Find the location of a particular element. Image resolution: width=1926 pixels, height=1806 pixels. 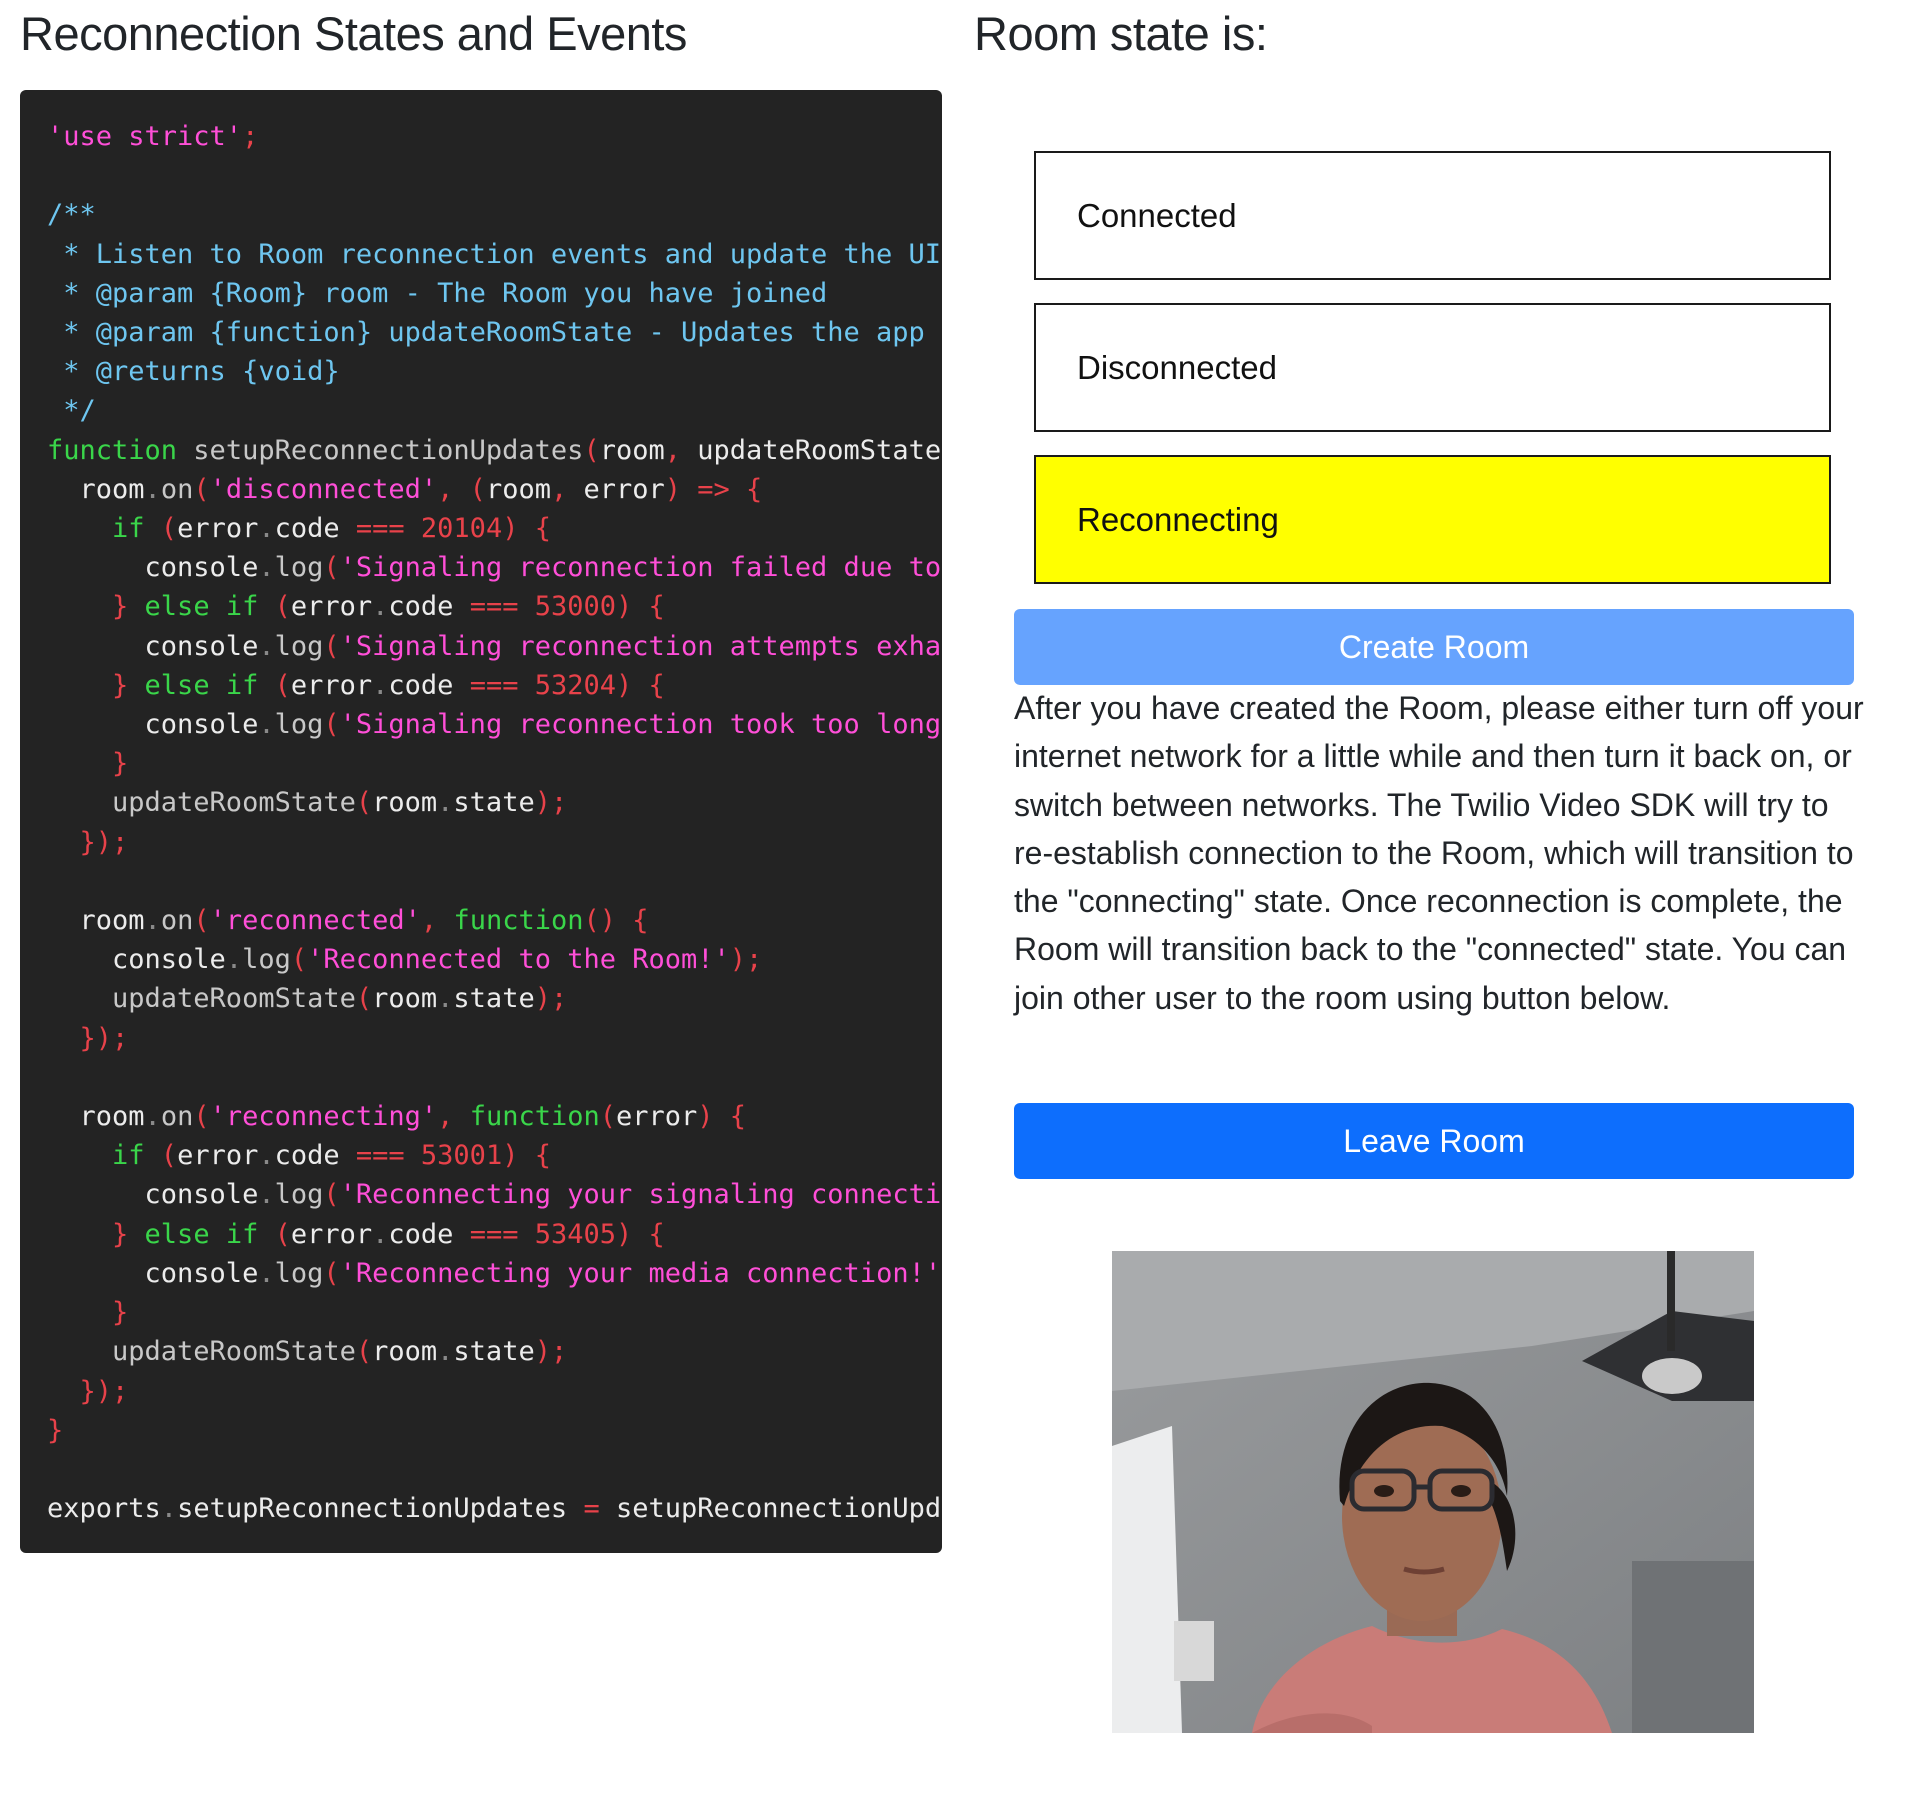

state-box-disconnected: Disconnected is located at coordinates (1432, 367).